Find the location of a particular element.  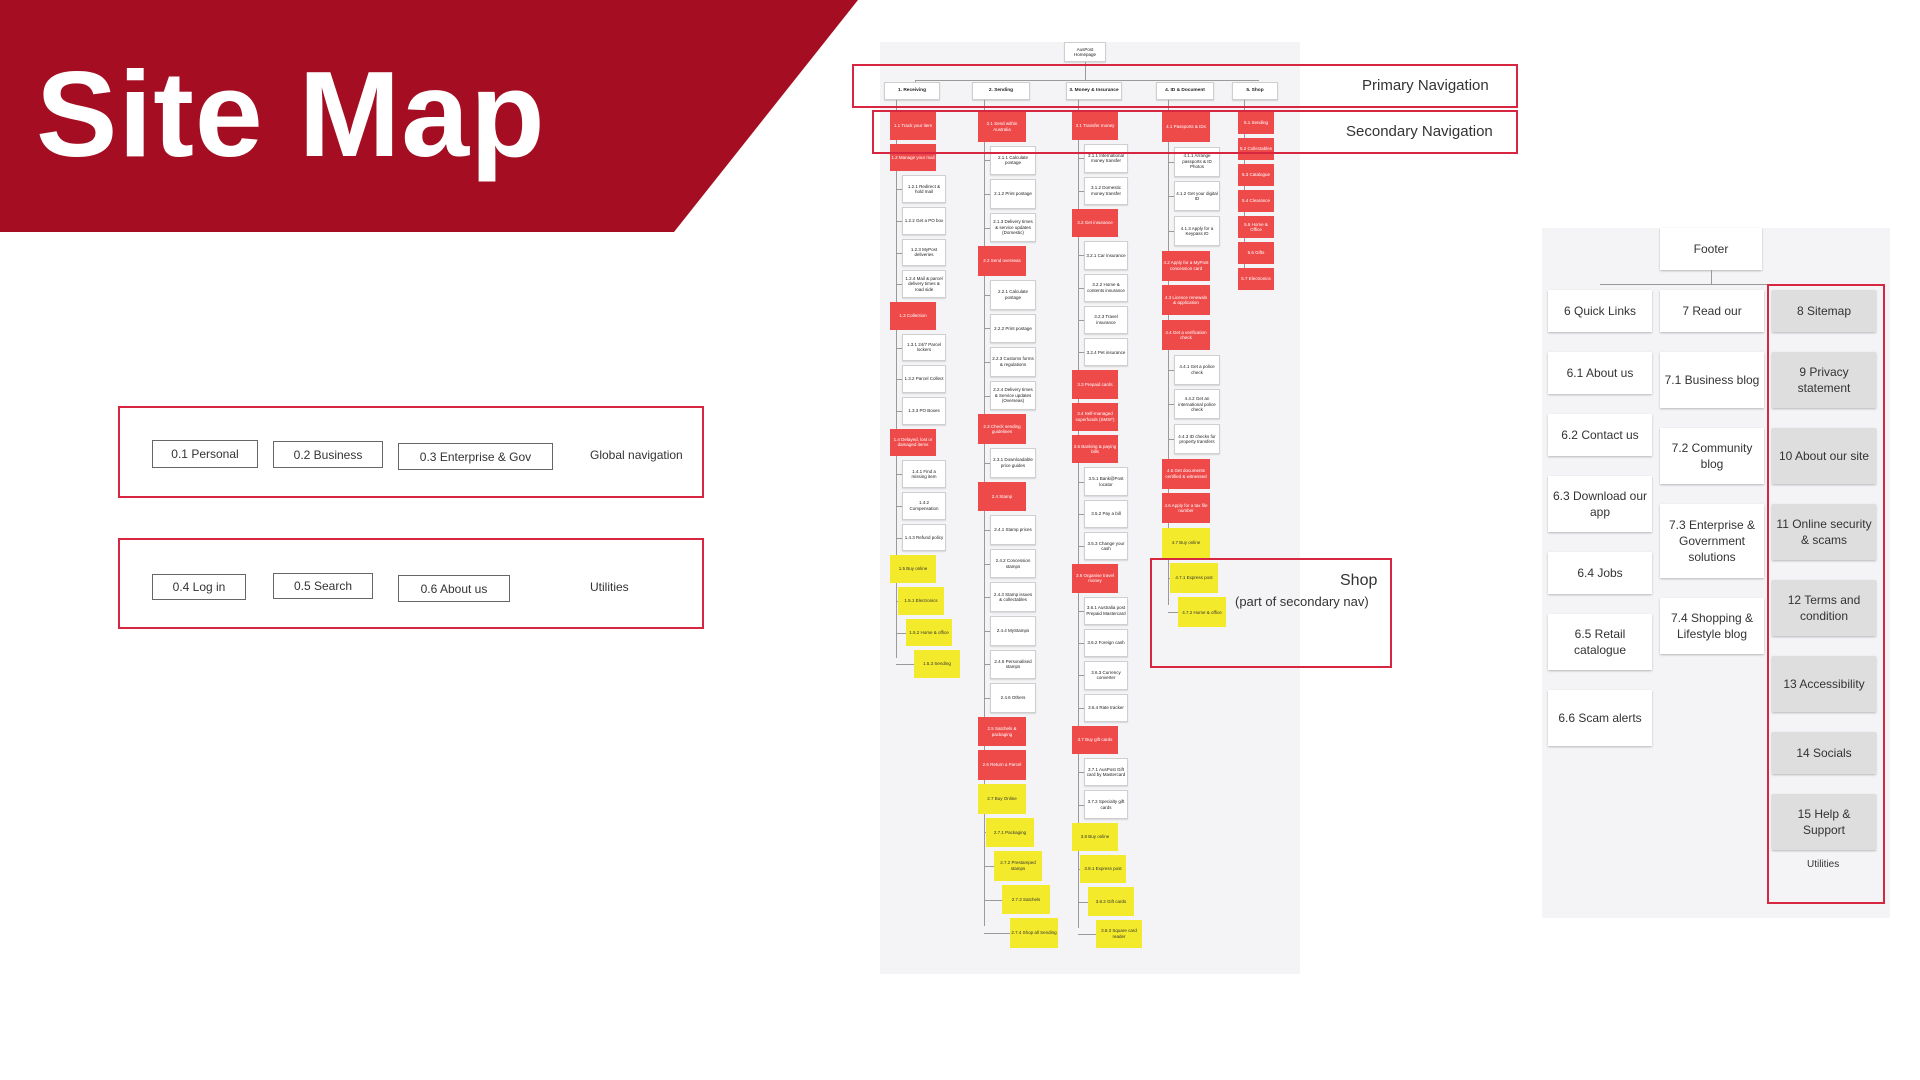

primary-navigation-label: Primary Navigation is located at coordinates (1425, 85).